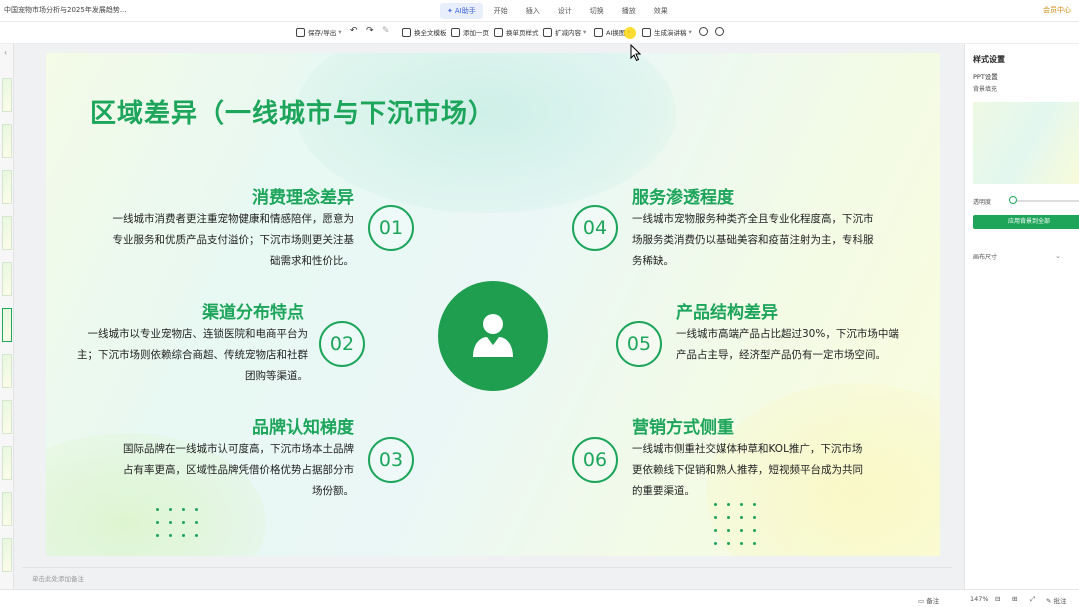 The height and width of the screenshot is (607, 1079). I want to click on apply-background-all-button: 应用背景到全部, so click(1026, 222).